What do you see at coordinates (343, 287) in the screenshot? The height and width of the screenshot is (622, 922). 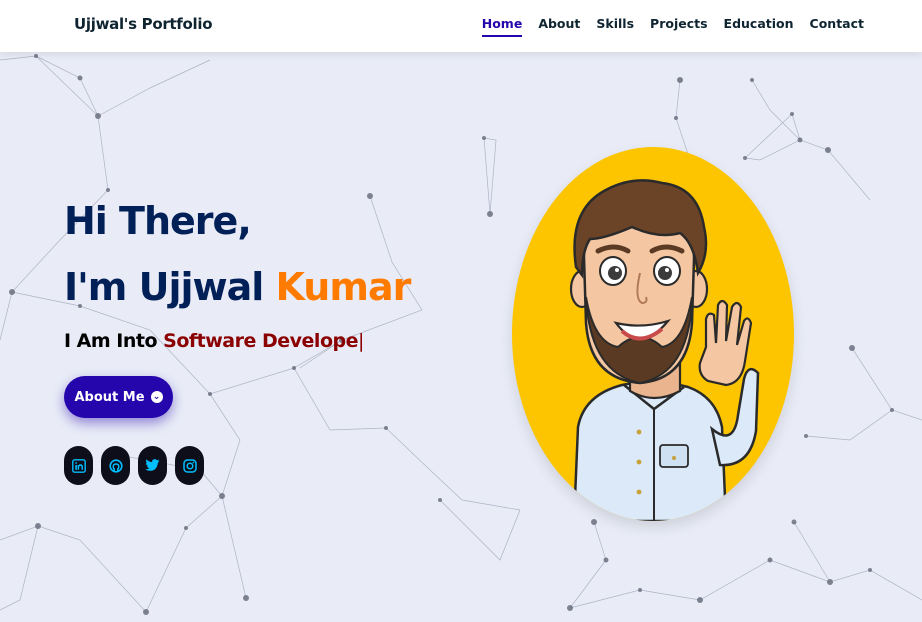 I see `hero-name-accent: Kumar` at bounding box center [343, 287].